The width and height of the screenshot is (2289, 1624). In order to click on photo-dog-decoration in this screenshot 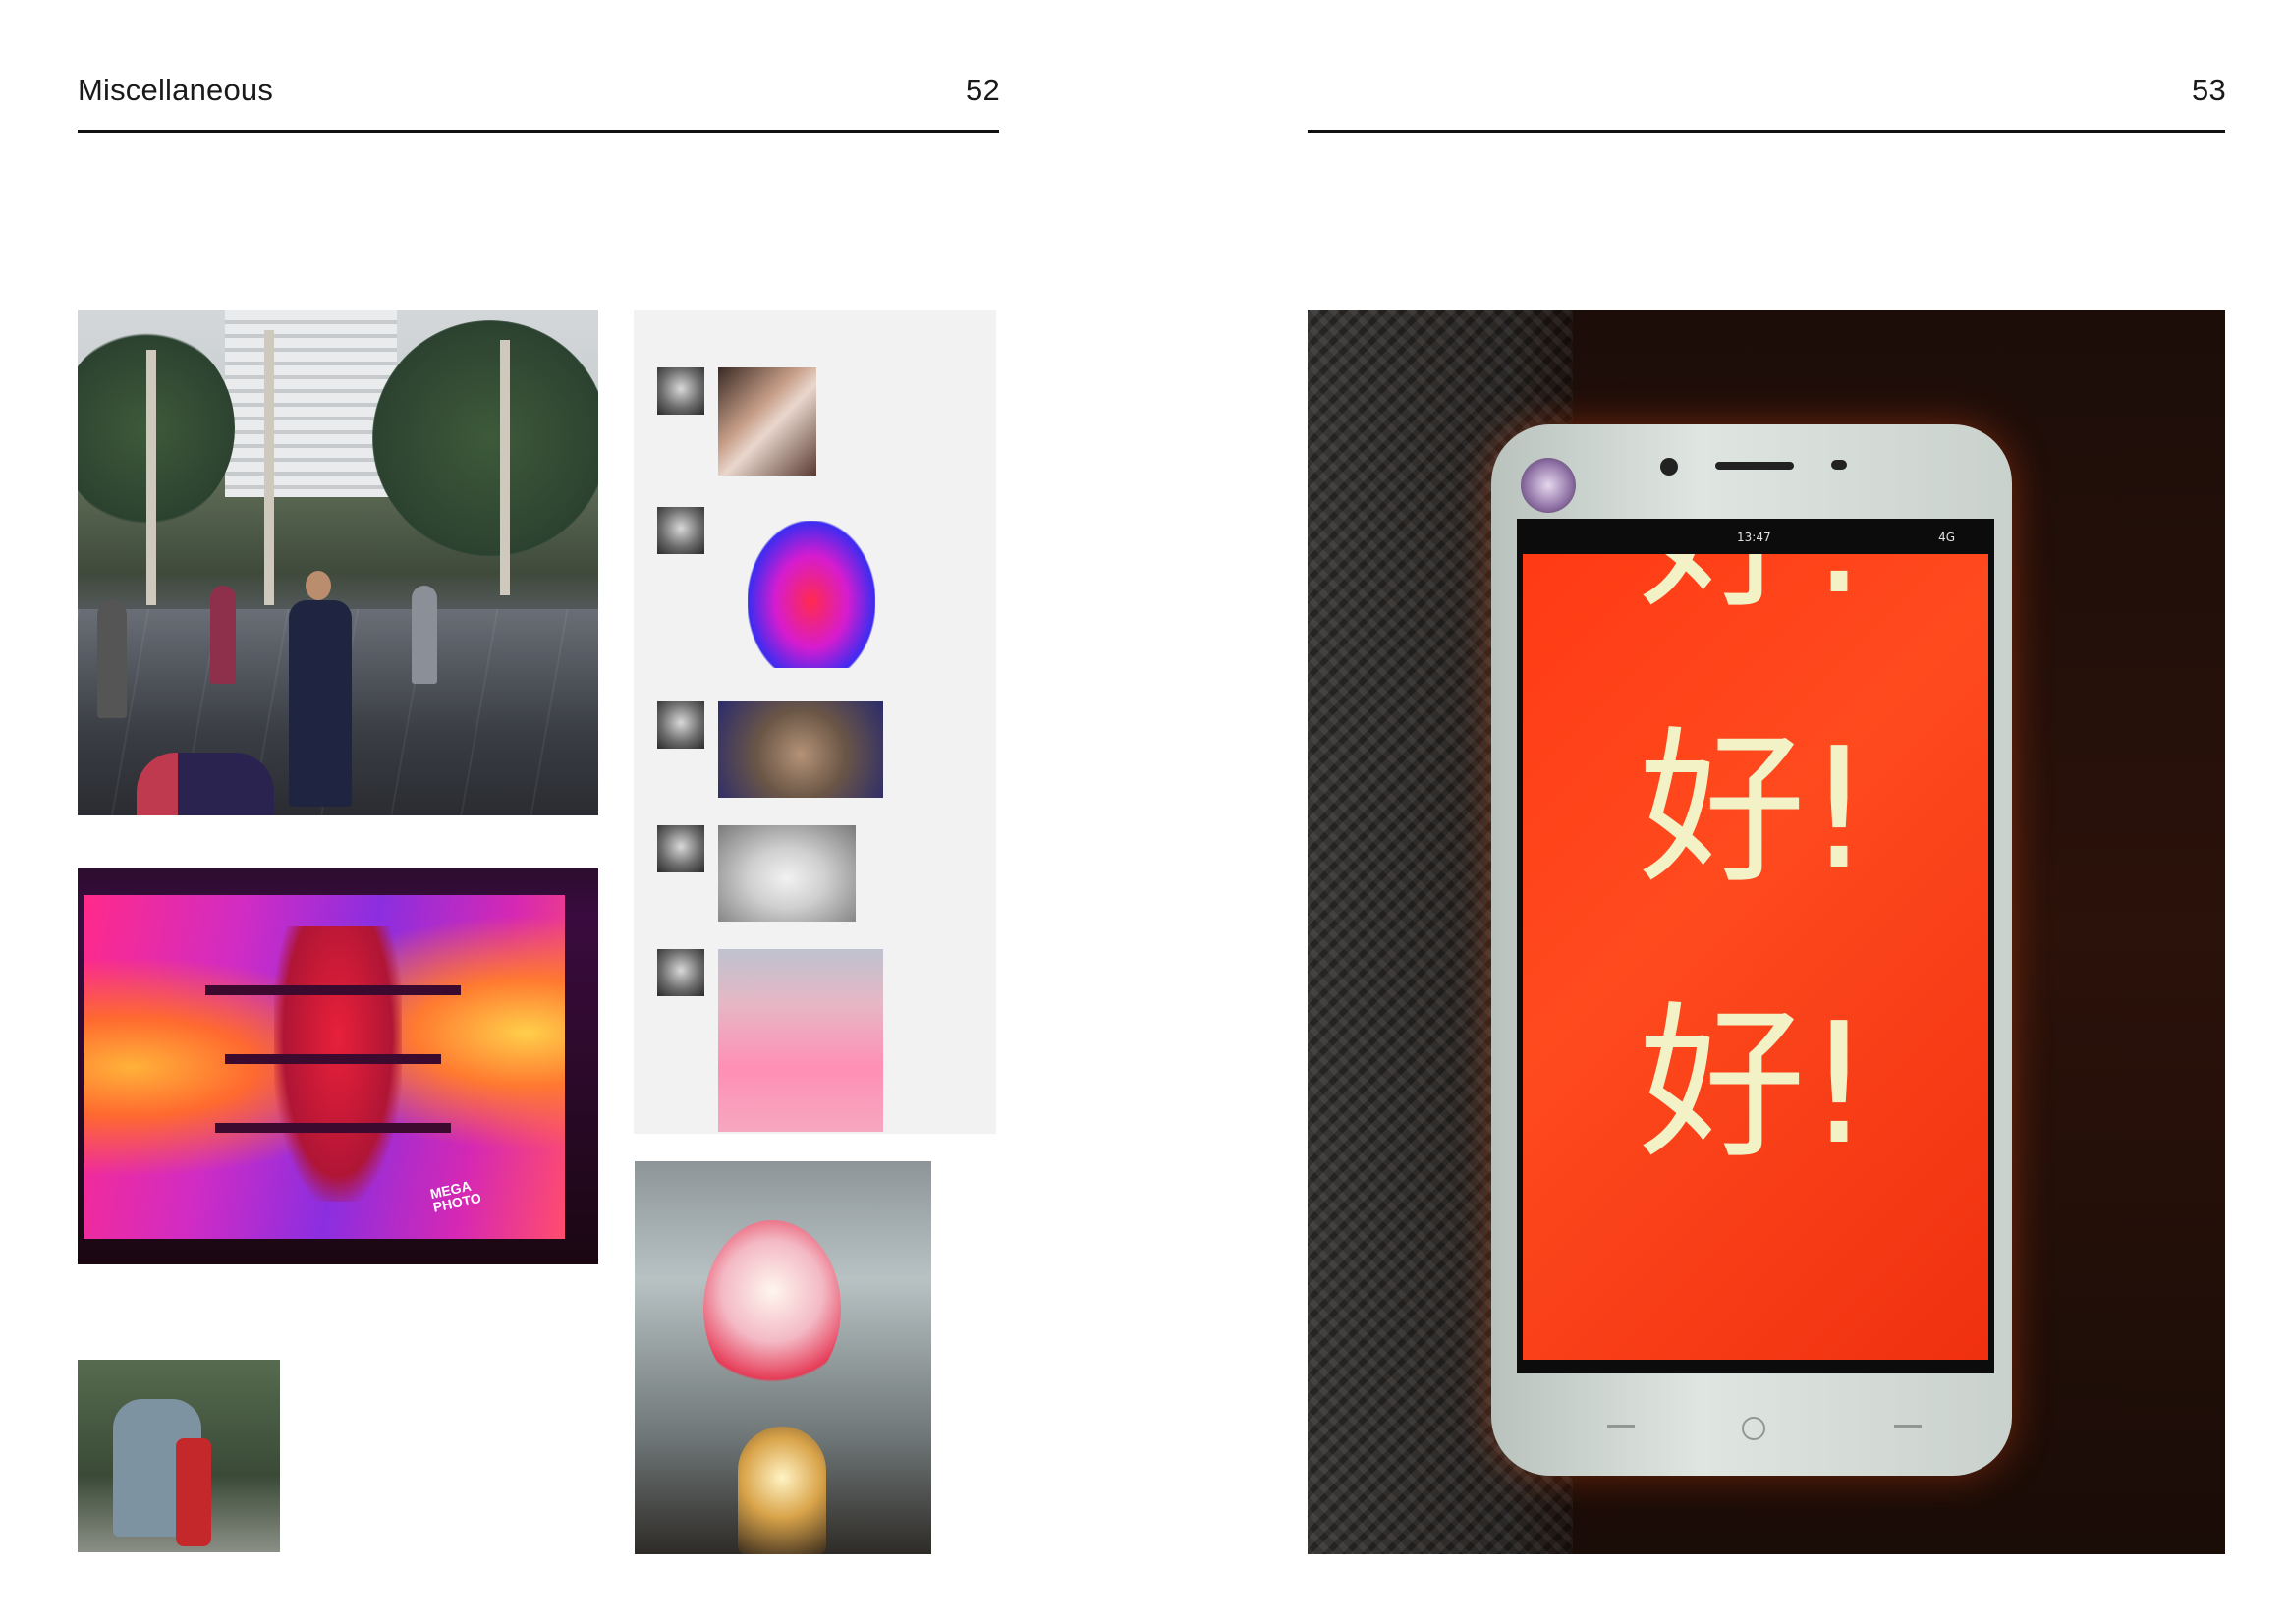, I will do `click(772, 1308)`.